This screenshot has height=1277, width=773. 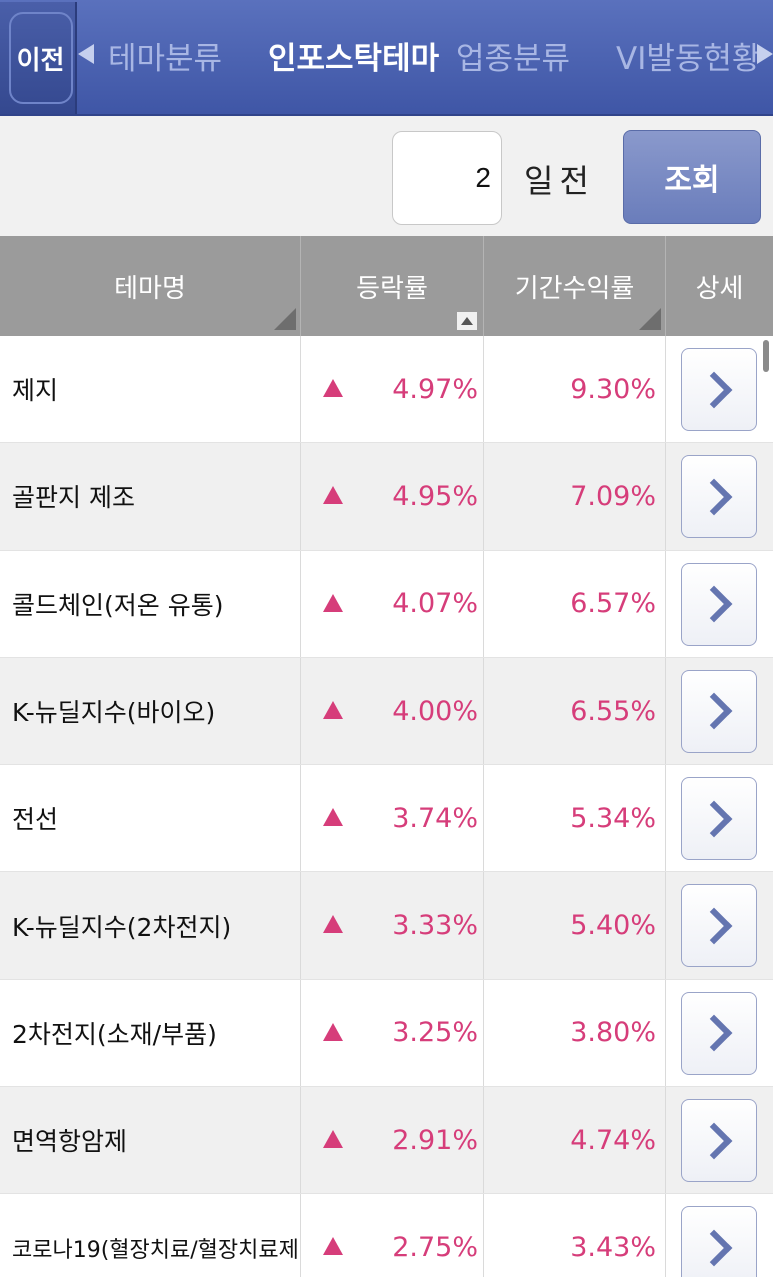 I want to click on theme-name: 제지, so click(x=35, y=391).